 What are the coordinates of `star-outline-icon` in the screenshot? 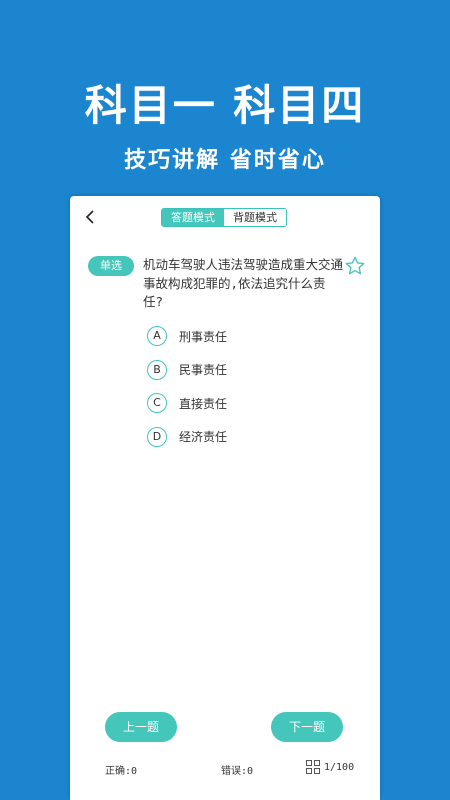 It's located at (355, 266).